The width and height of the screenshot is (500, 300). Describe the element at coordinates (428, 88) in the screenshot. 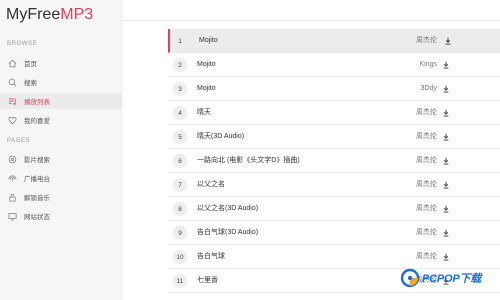

I see `track-artist: 3Ddy` at that location.